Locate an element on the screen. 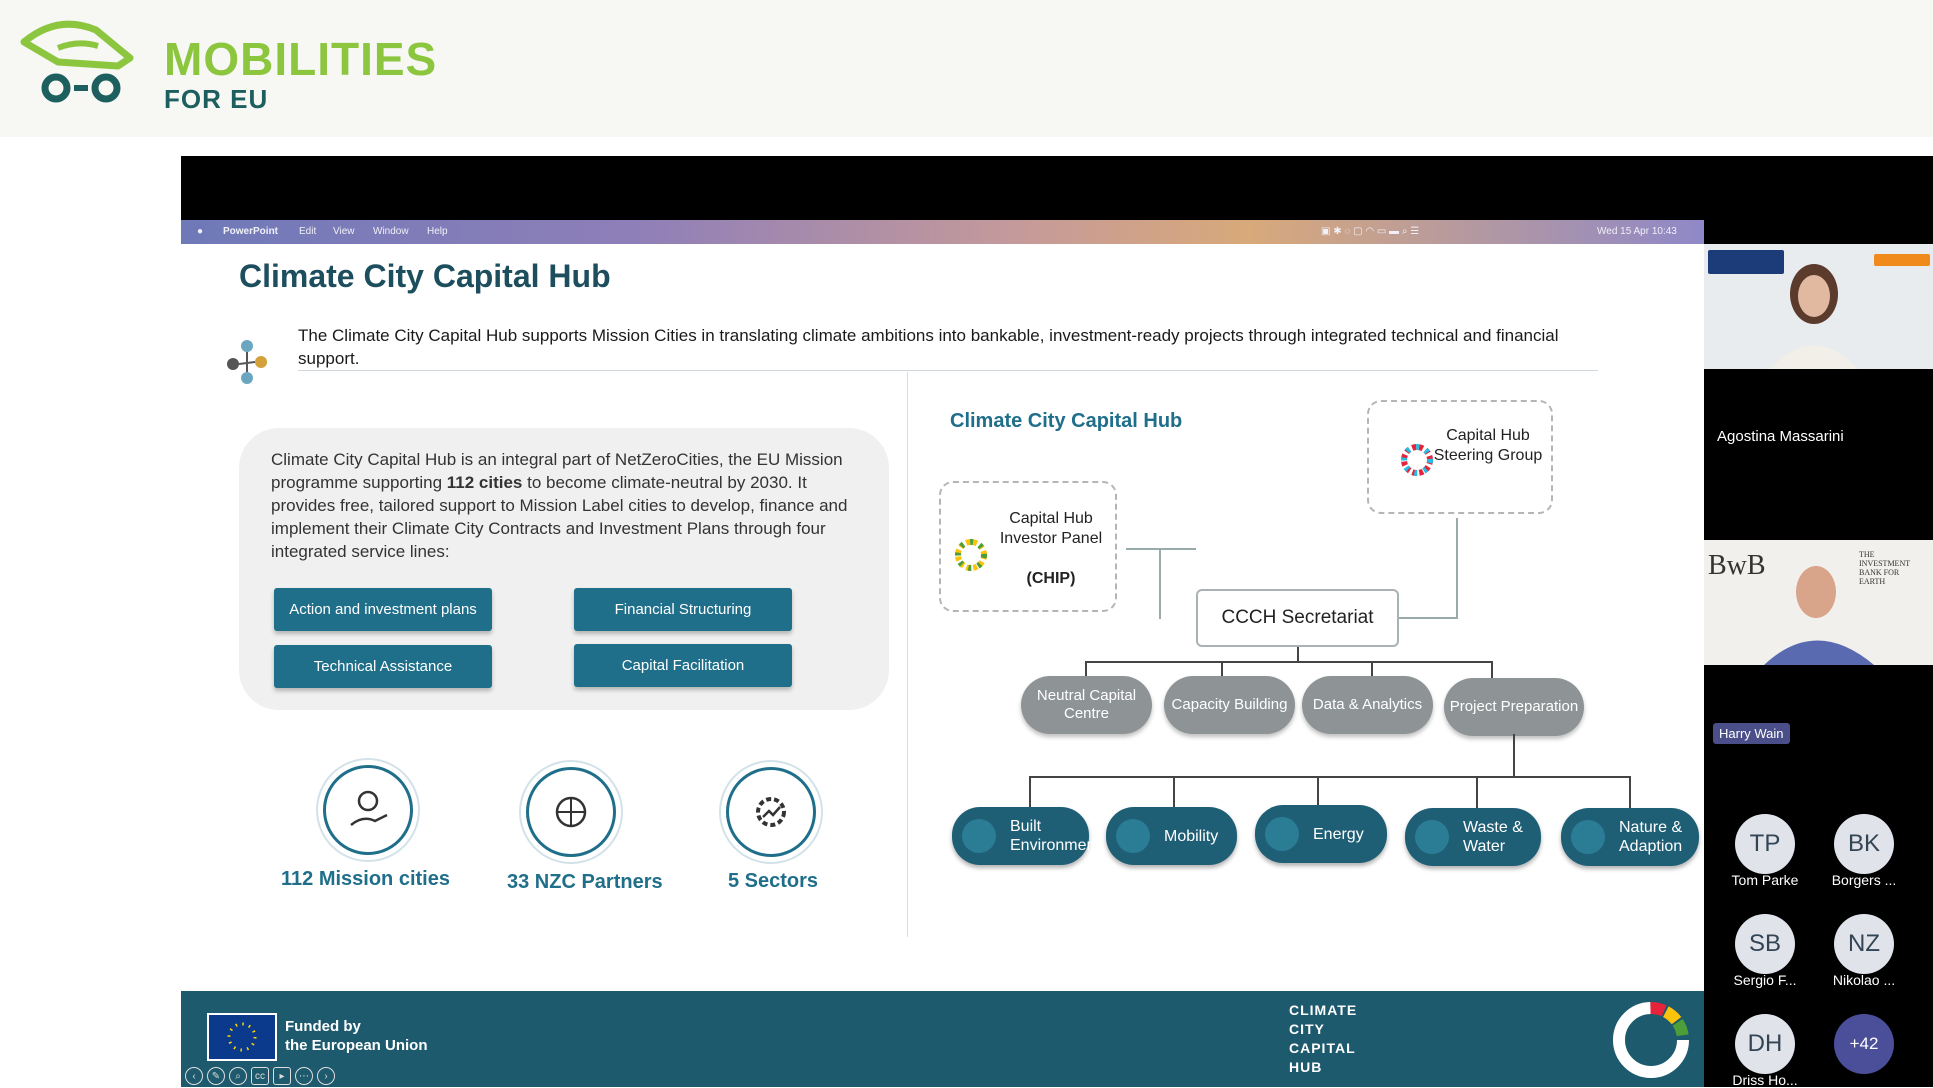 This screenshot has height=1088, width=1933. ccch-word: CLIMATE is located at coordinates (1323, 1010).